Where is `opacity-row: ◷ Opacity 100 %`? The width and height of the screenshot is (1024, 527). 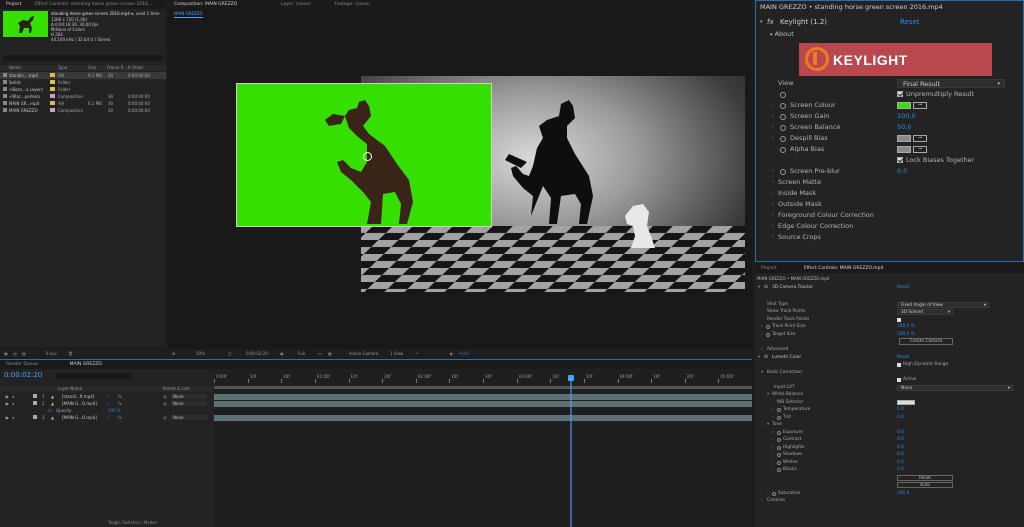
opacity-row: ◷ Opacity 100 % is located at coordinates (106, 410).